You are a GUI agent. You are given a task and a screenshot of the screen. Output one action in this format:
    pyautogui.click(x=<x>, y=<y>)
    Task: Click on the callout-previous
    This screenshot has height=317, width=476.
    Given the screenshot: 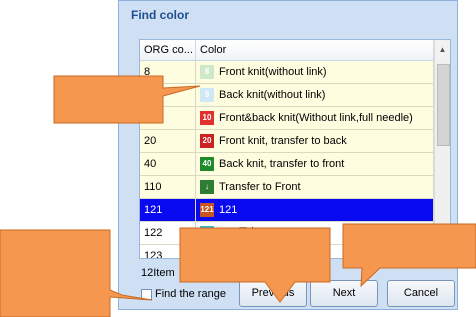 What is the action you would take?
    pyautogui.click(x=255, y=265)
    